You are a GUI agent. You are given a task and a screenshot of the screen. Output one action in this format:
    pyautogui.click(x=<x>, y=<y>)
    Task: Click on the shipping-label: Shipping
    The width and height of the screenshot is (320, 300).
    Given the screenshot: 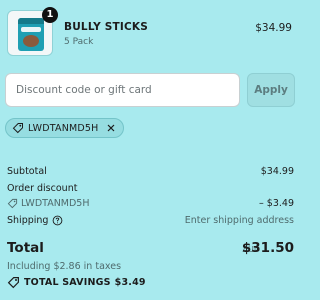 What is the action you would take?
    pyautogui.click(x=28, y=220)
    